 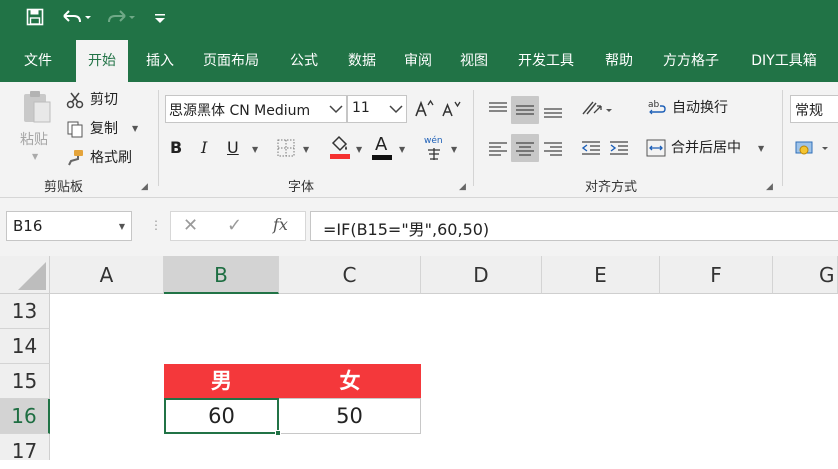 What do you see at coordinates (498, 107) in the screenshot?
I see `align-top-icon` at bounding box center [498, 107].